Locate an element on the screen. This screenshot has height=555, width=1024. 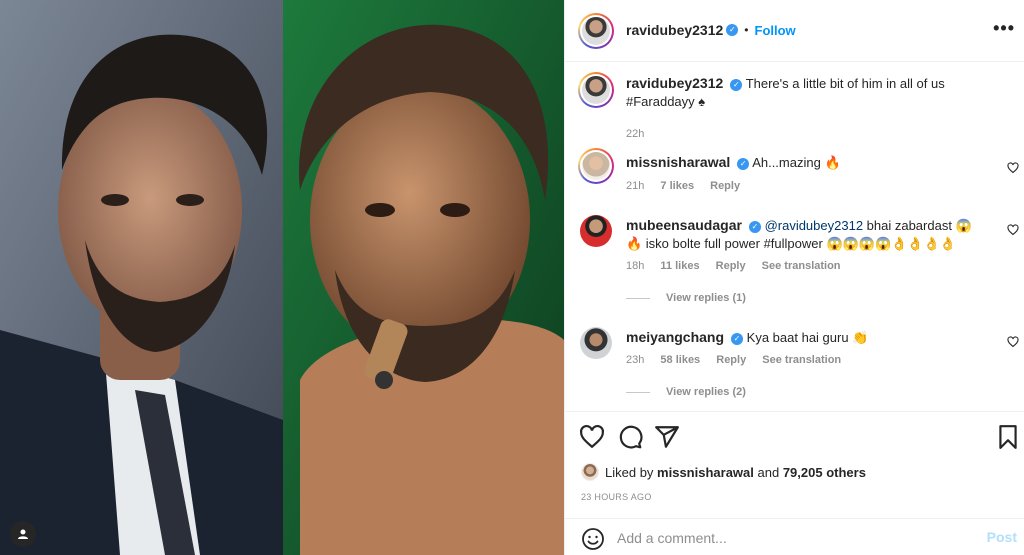
comment-text: Kya baat hai guru 👏 is located at coordinates (807, 337).